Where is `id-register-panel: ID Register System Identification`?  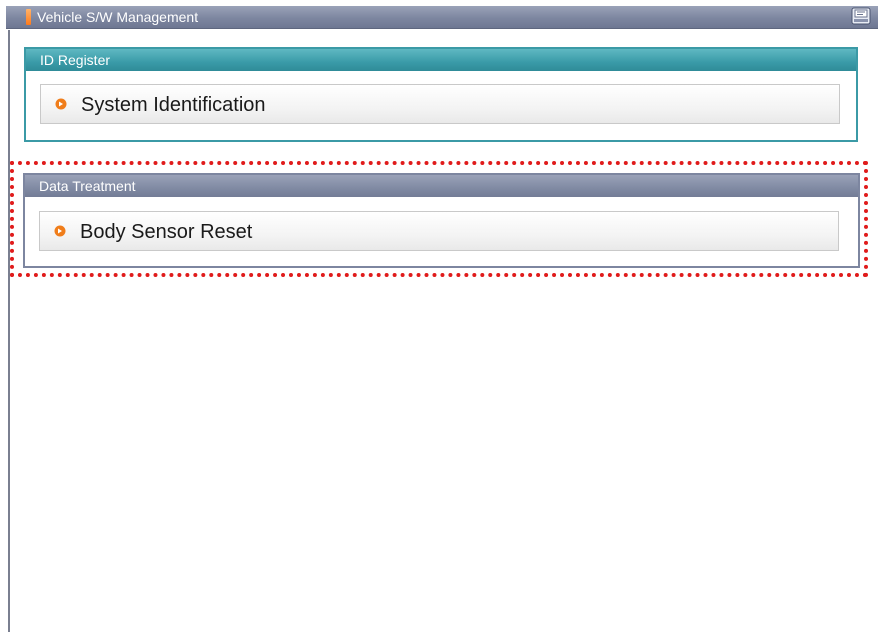
id-register-panel: ID Register System Identification is located at coordinates (441, 94).